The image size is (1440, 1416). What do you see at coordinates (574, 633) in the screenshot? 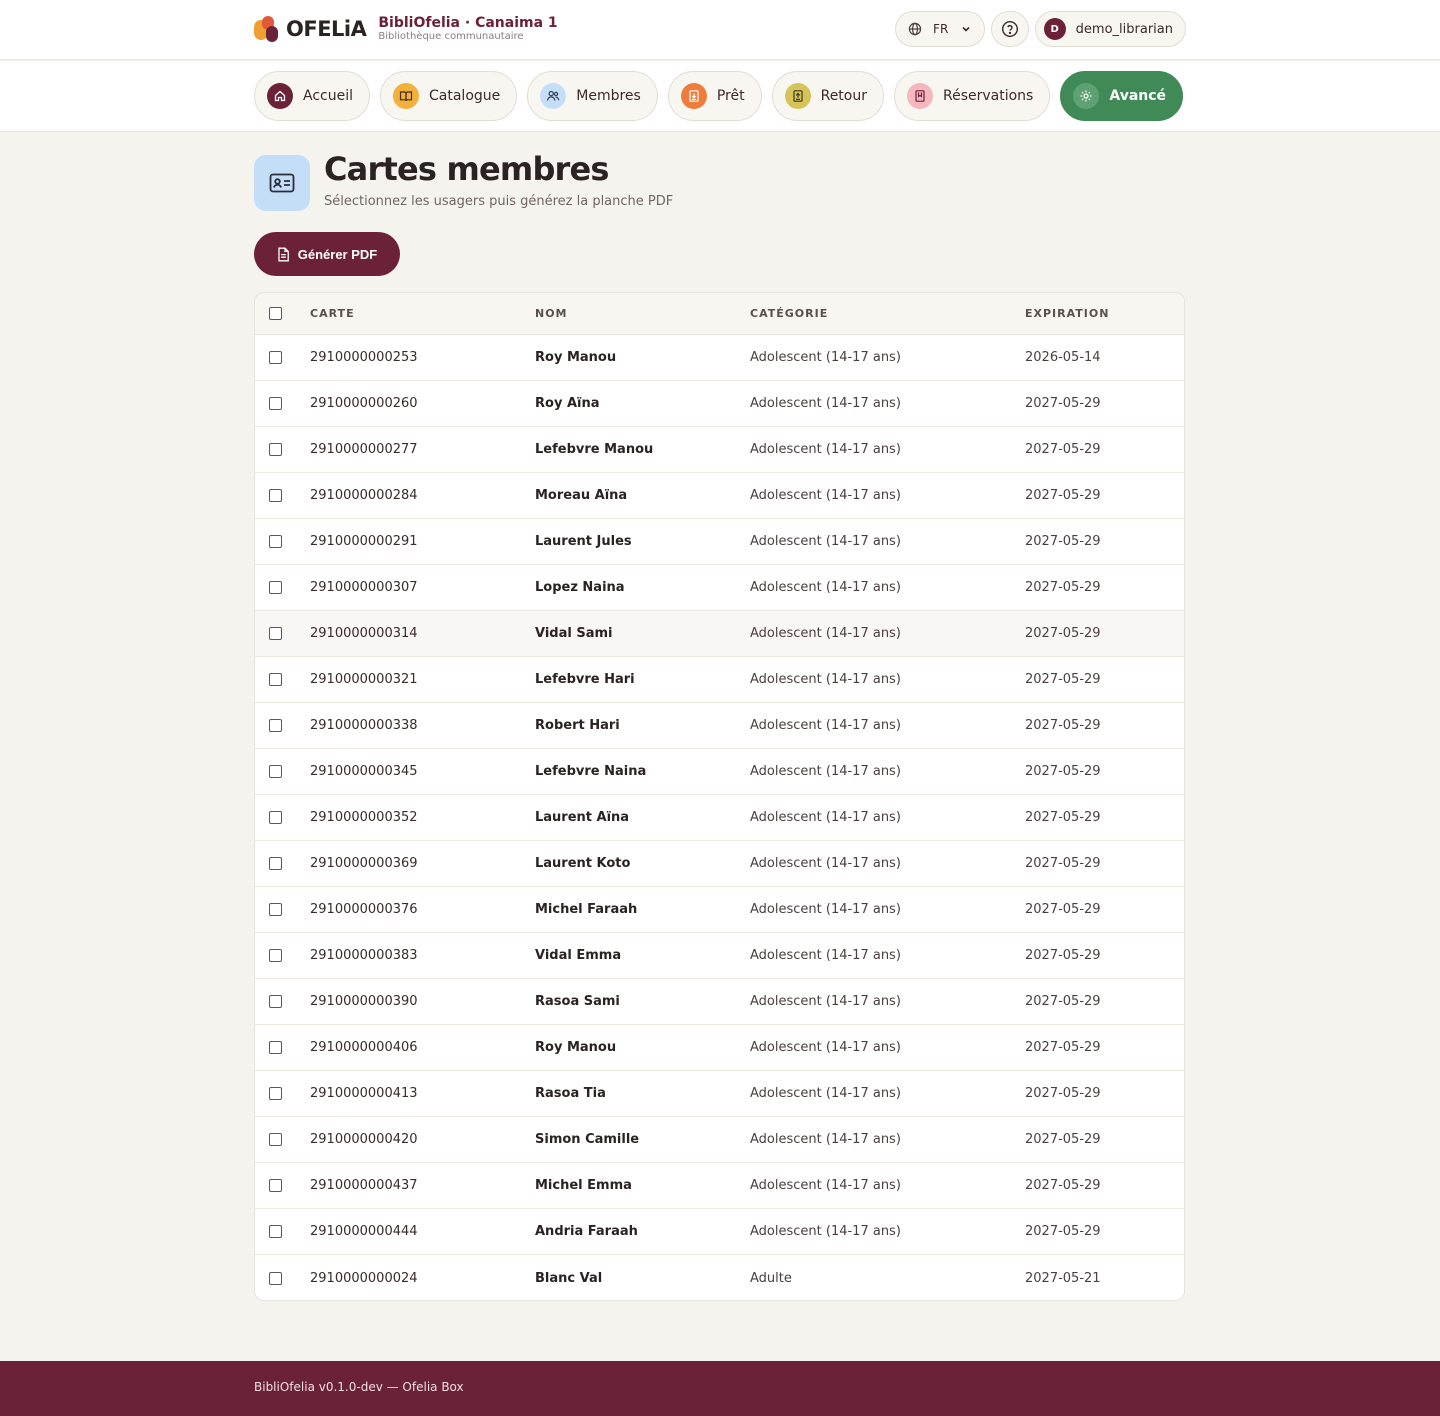
I see `member-name: Vidal Sami` at bounding box center [574, 633].